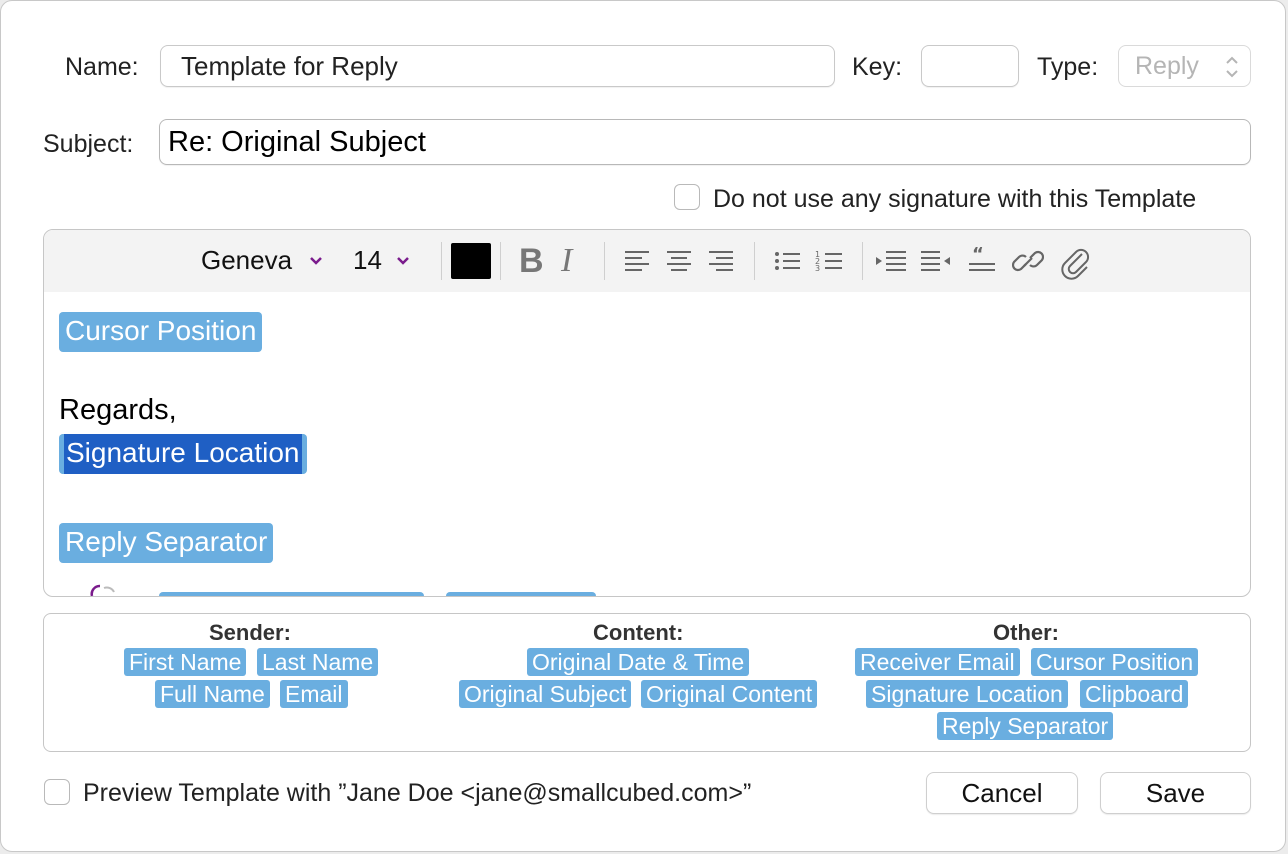 This screenshot has width=1288, height=854. What do you see at coordinates (787, 261) in the screenshot?
I see `bullet-list-icon` at bounding box center [787, 261].